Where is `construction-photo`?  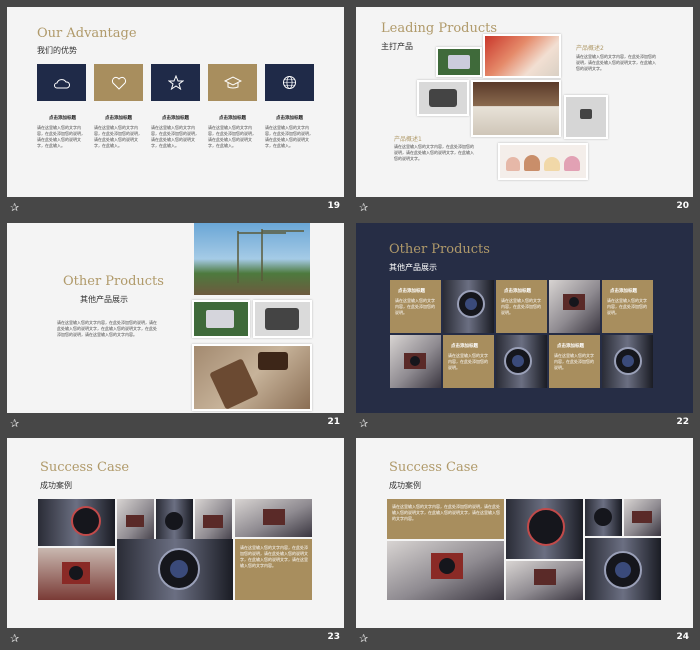 construction-photo is located at coordinates (252, 259).